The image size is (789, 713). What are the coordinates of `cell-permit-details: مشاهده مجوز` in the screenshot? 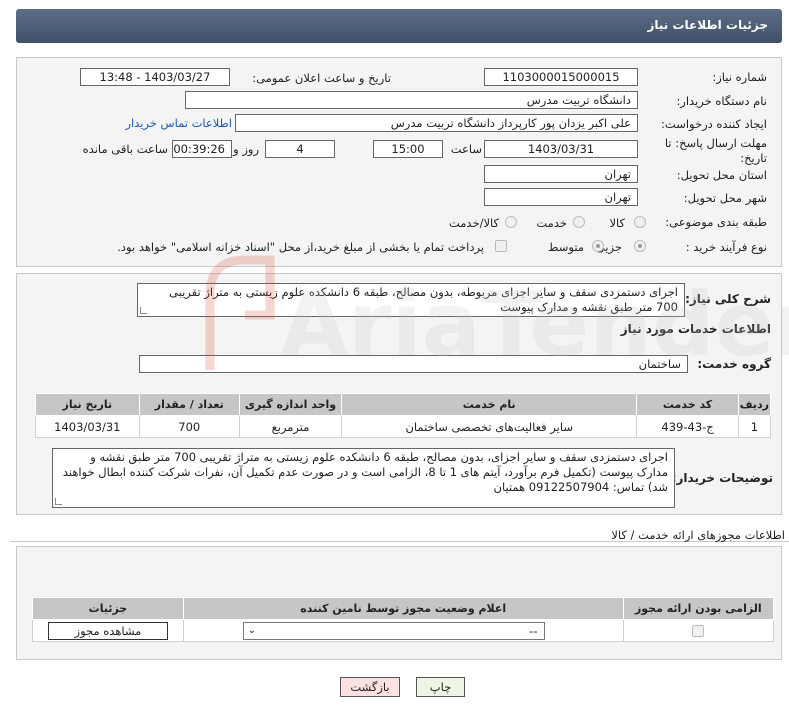 It's located at (108, 630).